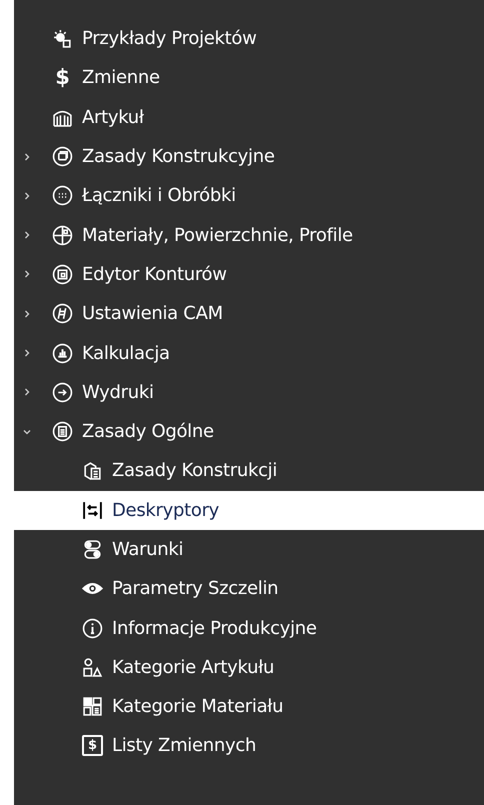  I want to click on swap-icon, so click(92, 510).